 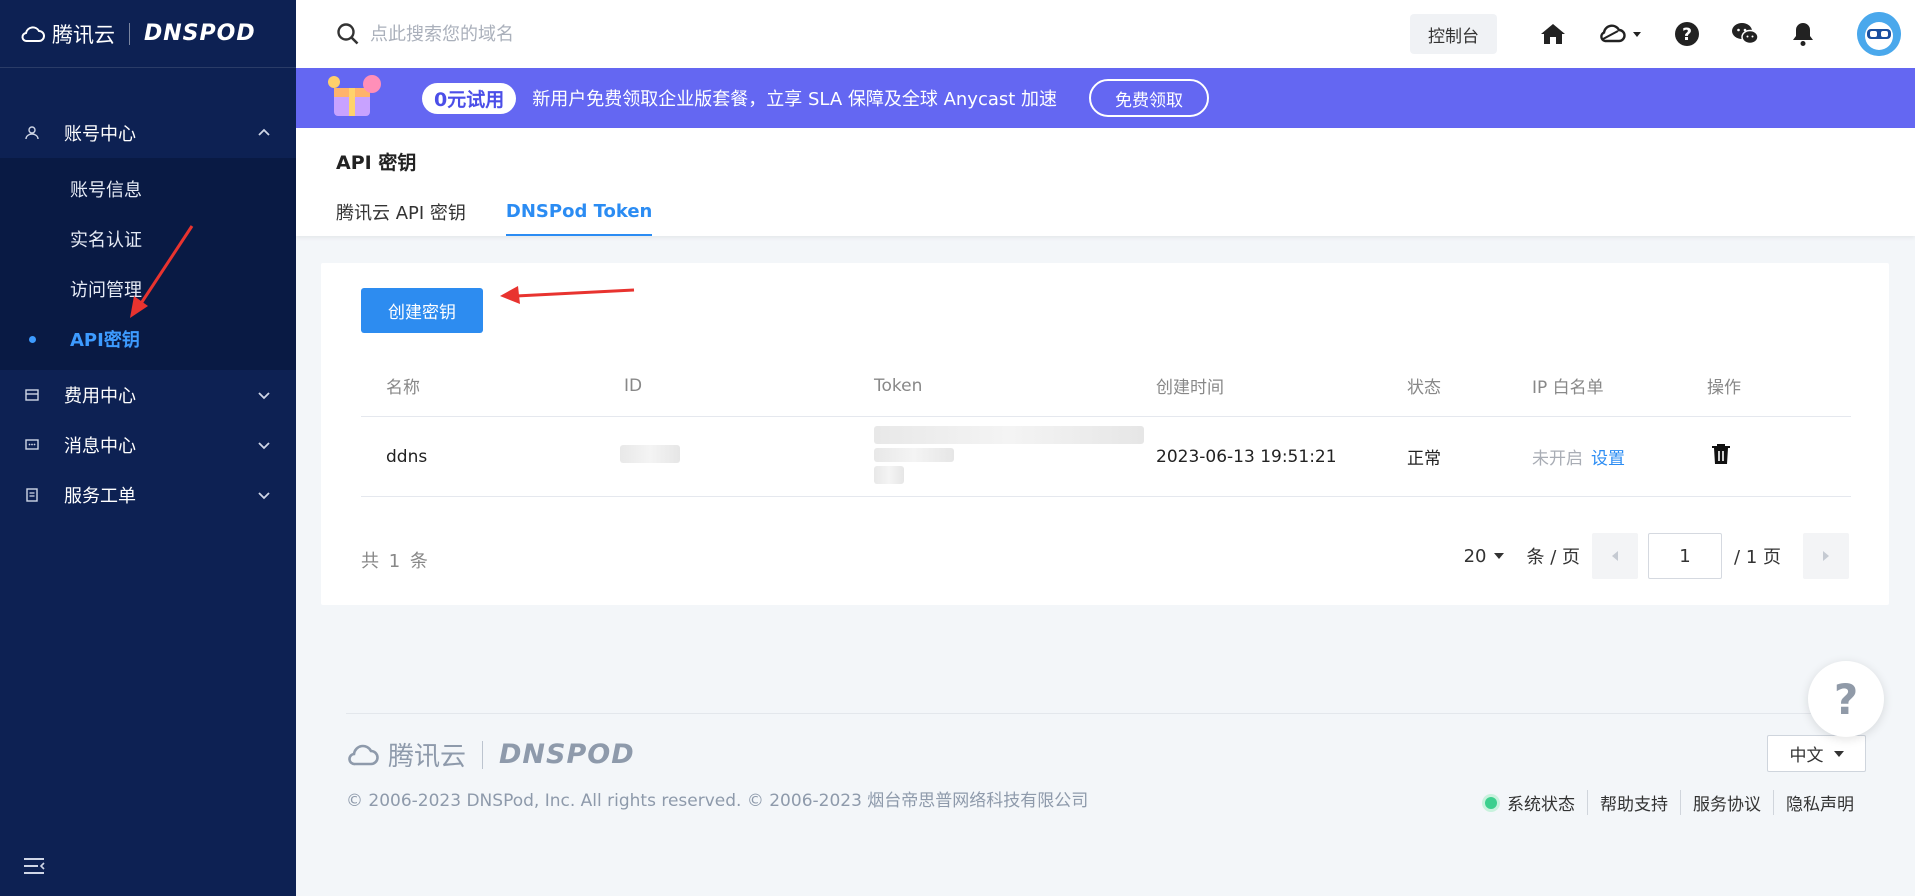 I want to click on ip-whitelist-settings-link: 设置, so click(x=1608, y=459).